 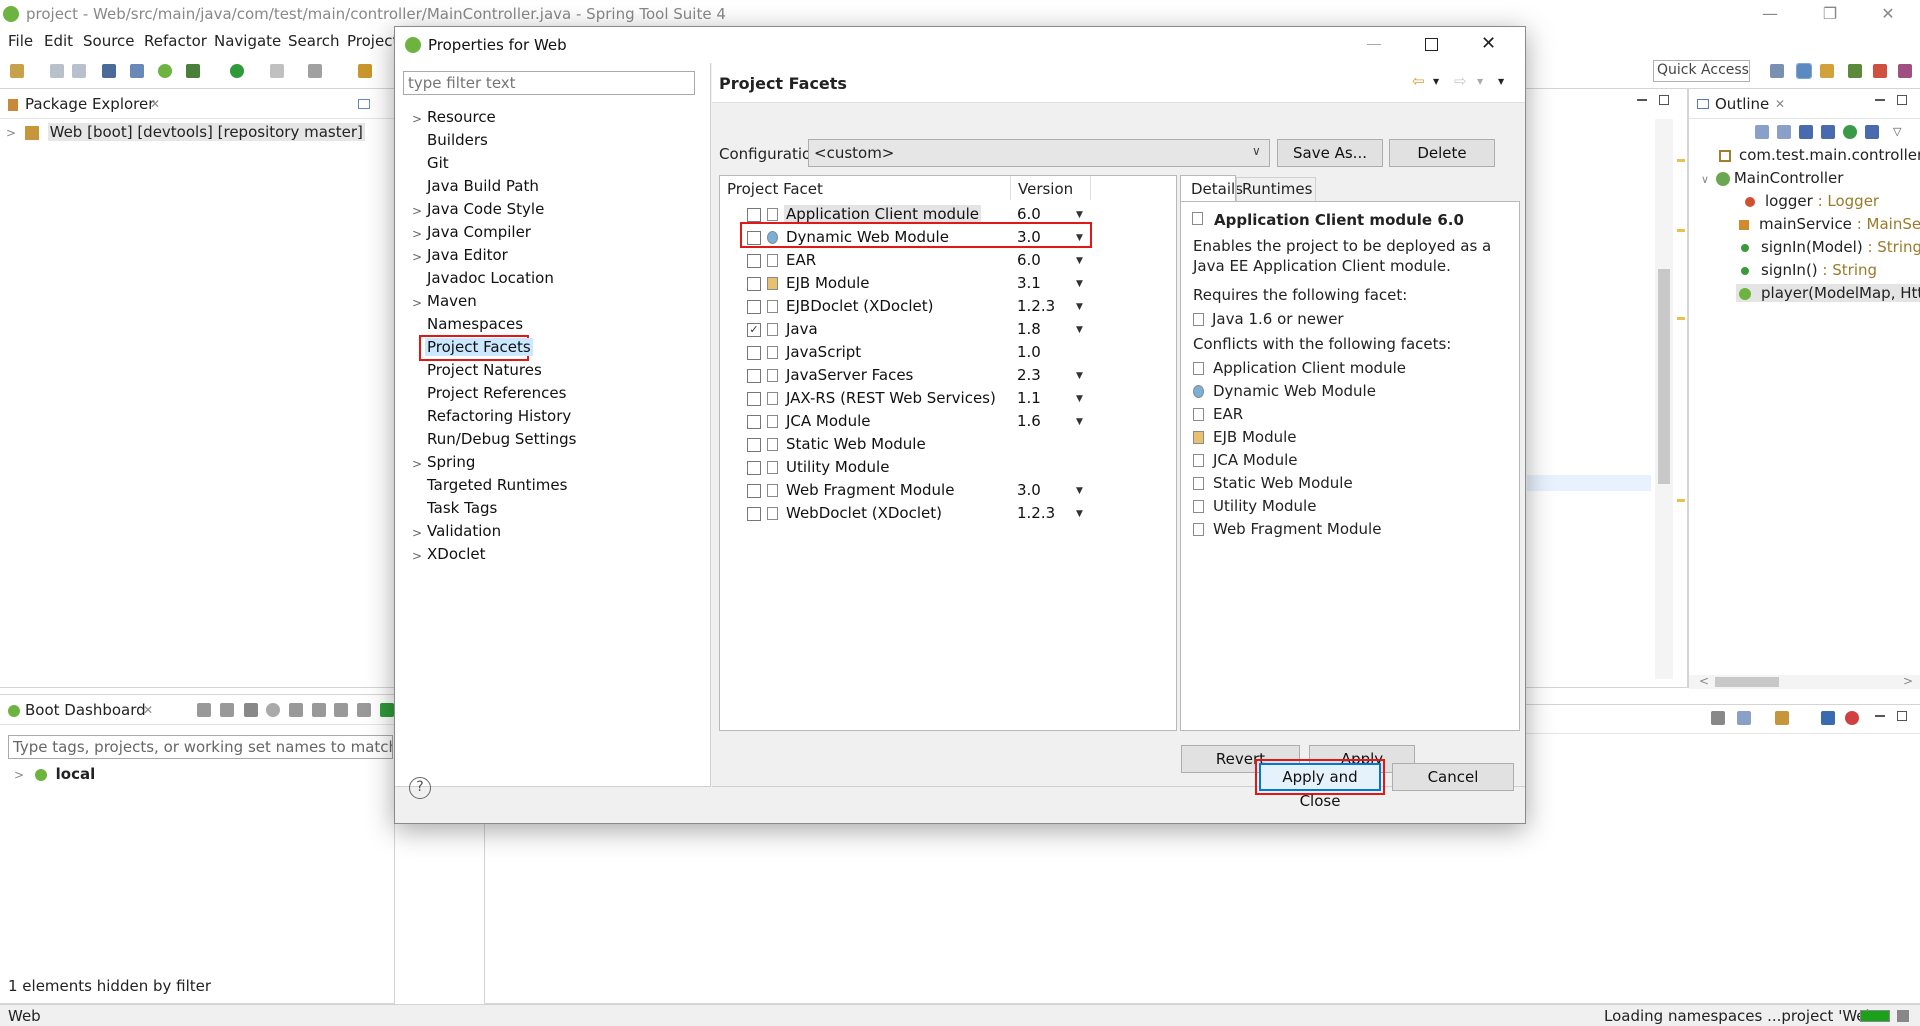 I want to click on menu-refactor: Refactor, so click(x=175, y=41).